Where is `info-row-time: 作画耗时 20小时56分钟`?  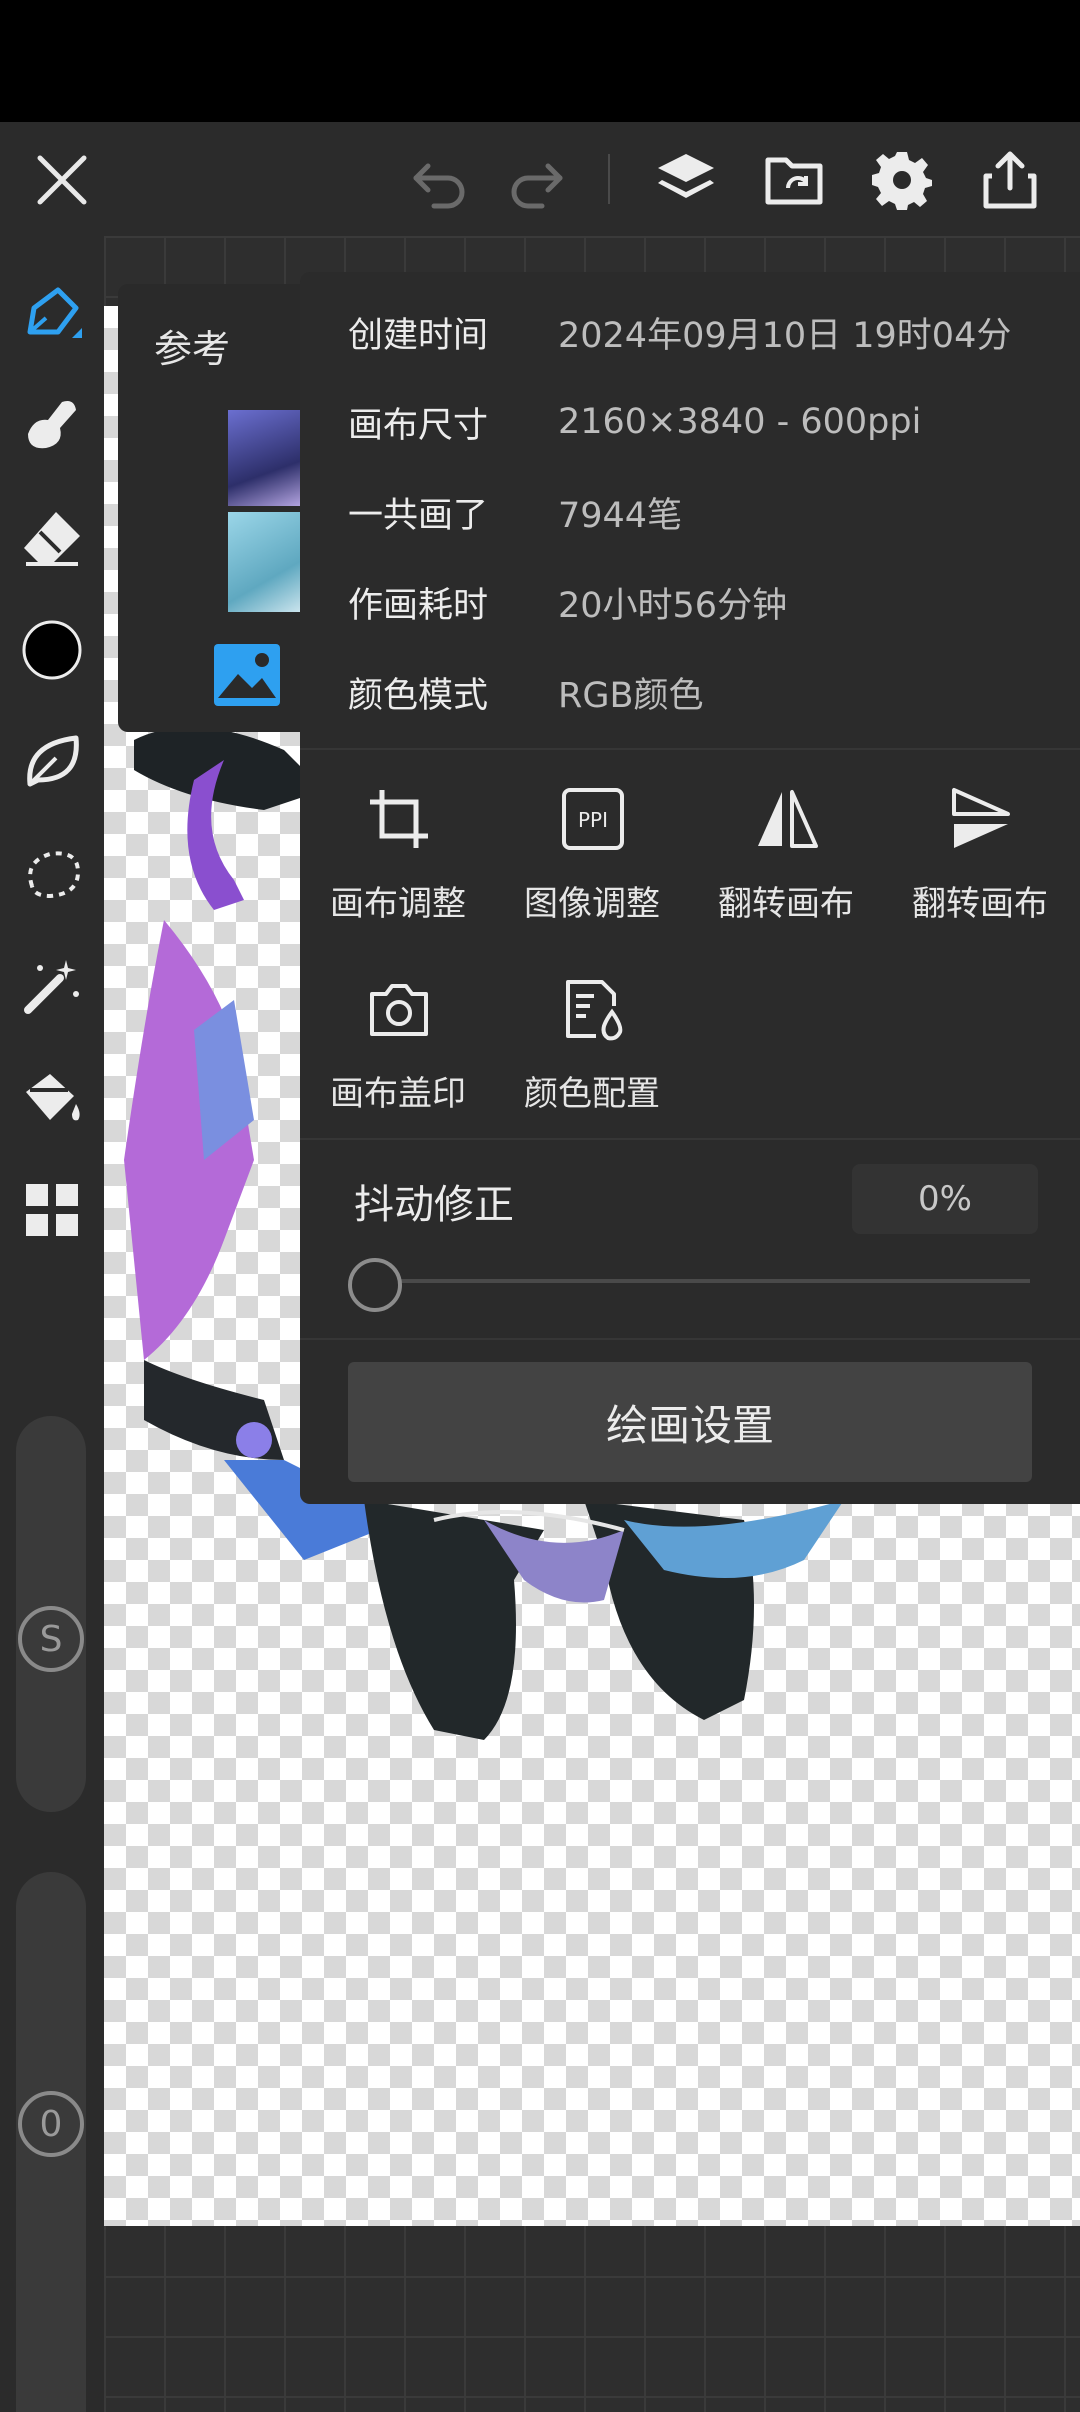 info-row-time: 作画耗时 20小时56分钟 is located at coordinates (567, 602).